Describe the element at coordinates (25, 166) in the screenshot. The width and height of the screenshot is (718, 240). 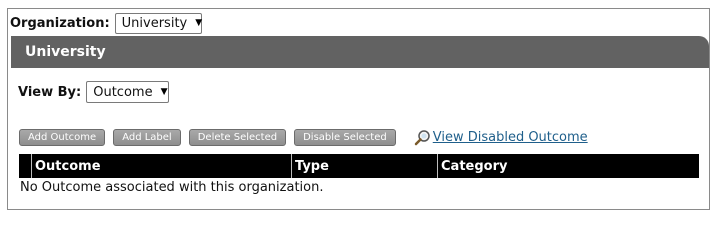
I see `select-column-header` at that location.